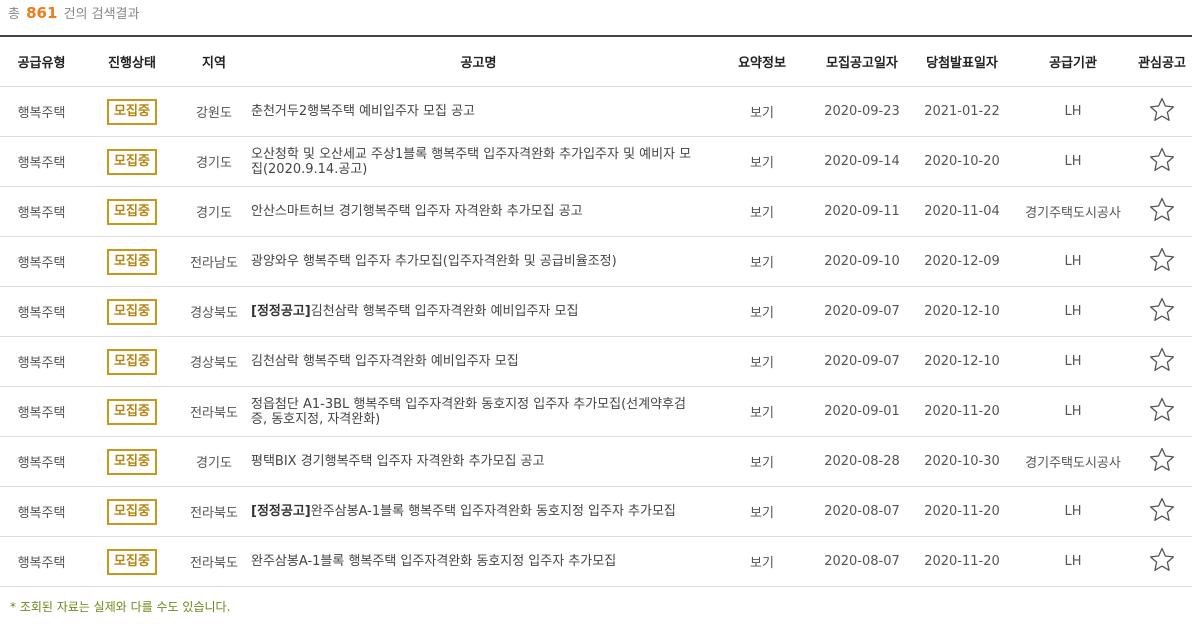 The height and width of the screenshot is (632, 1196). What do you see at coordinates (862, 311) in the screenshot?
I see `cell-notice-date: 2020-09-07` at bounding box center [862, 311].